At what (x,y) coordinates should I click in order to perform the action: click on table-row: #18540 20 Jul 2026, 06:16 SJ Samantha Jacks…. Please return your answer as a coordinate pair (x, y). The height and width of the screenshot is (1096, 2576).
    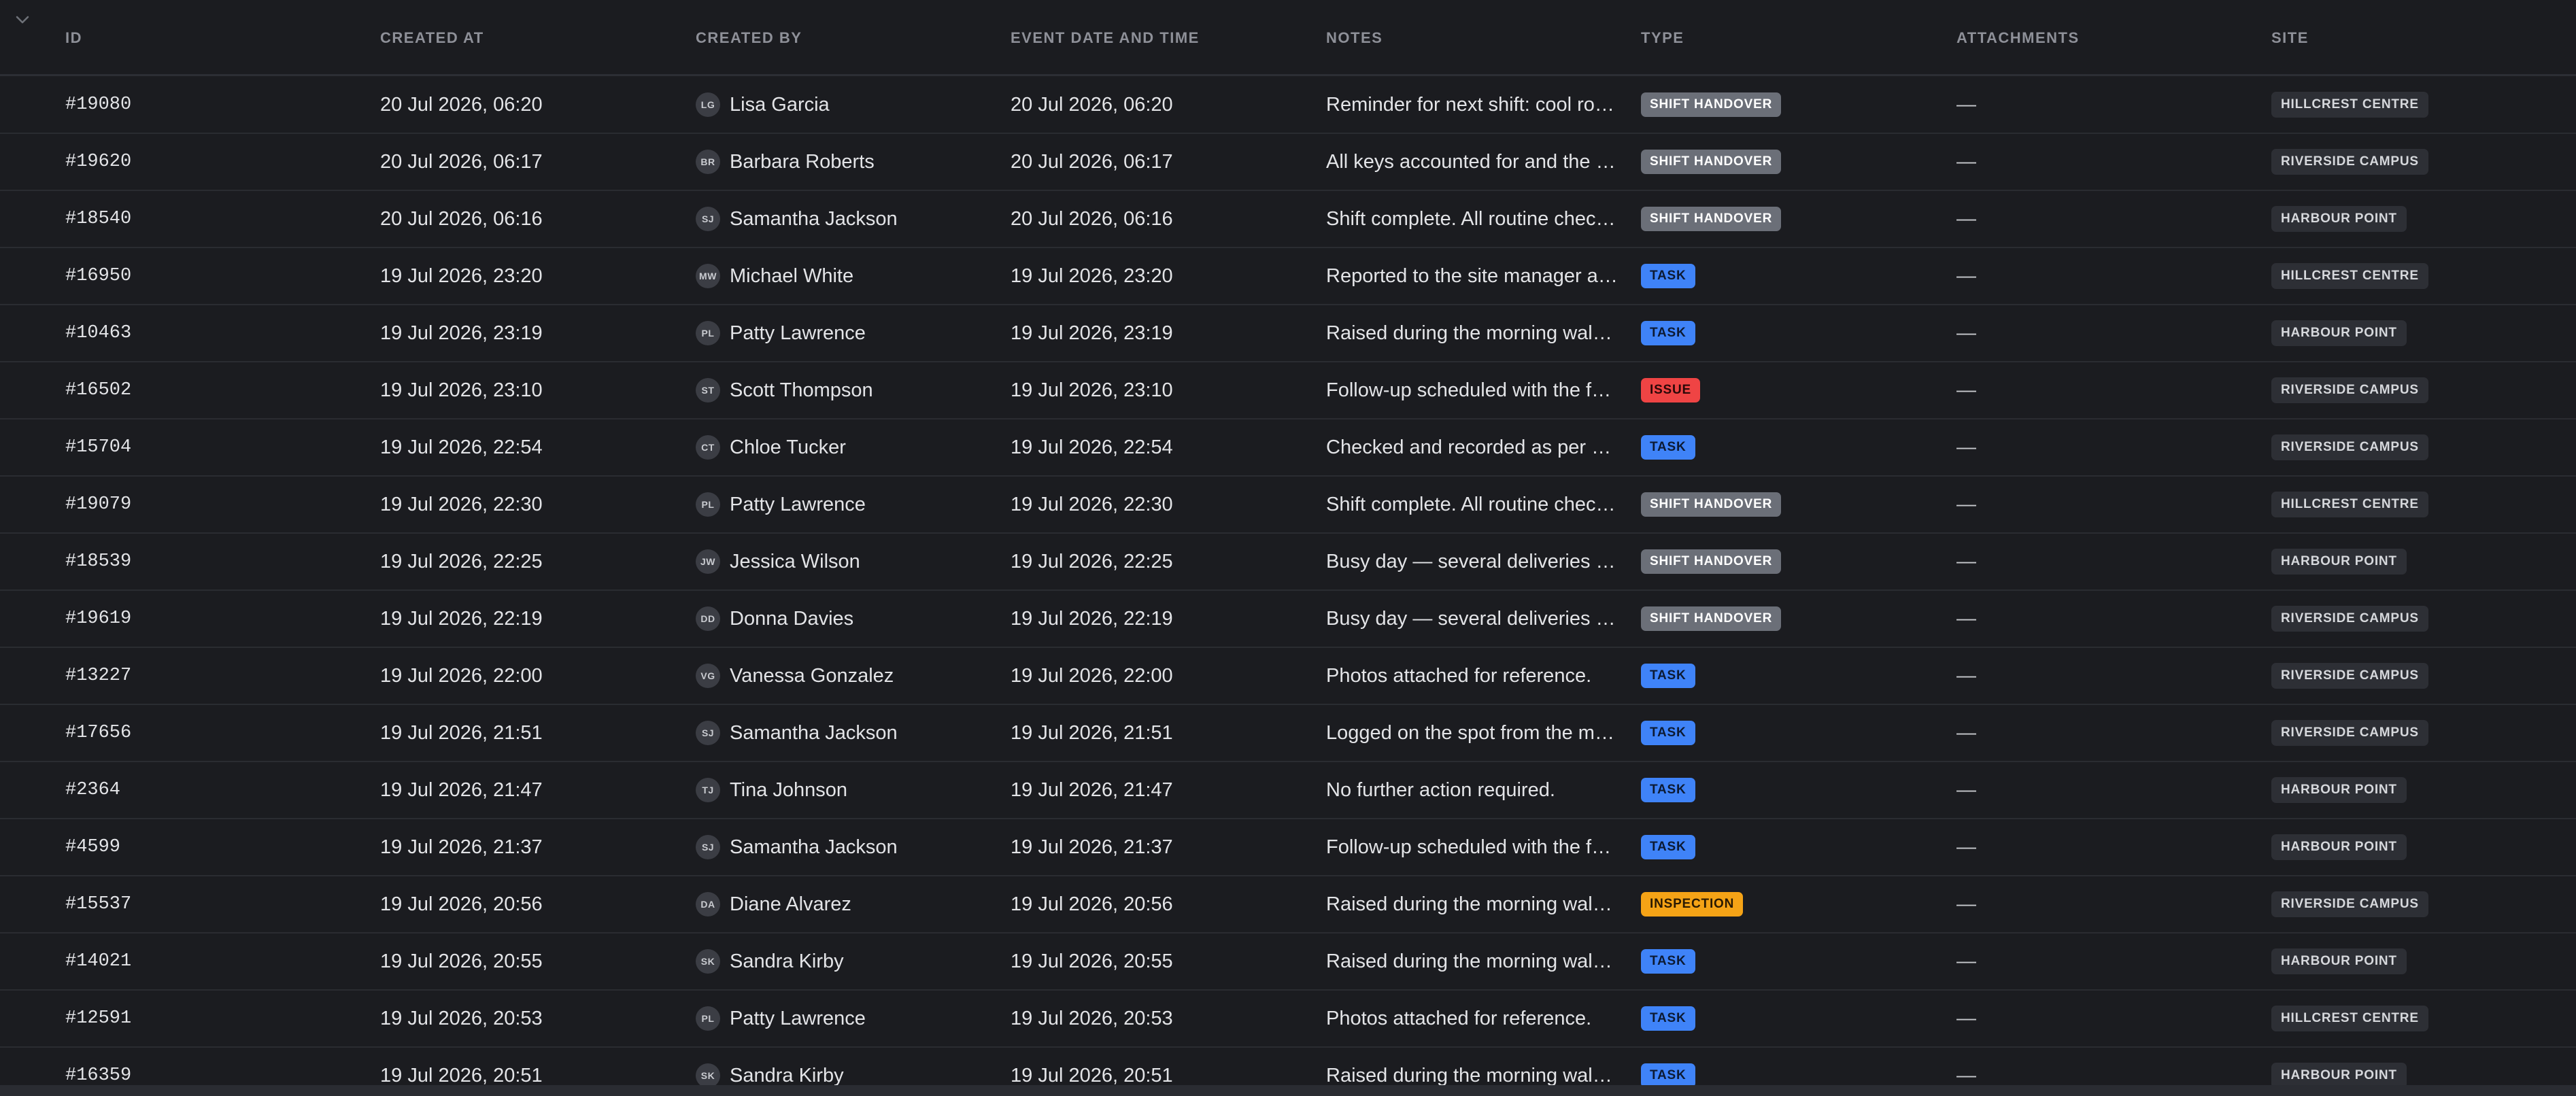
    Looking at the image, I should click on (1288, 219).